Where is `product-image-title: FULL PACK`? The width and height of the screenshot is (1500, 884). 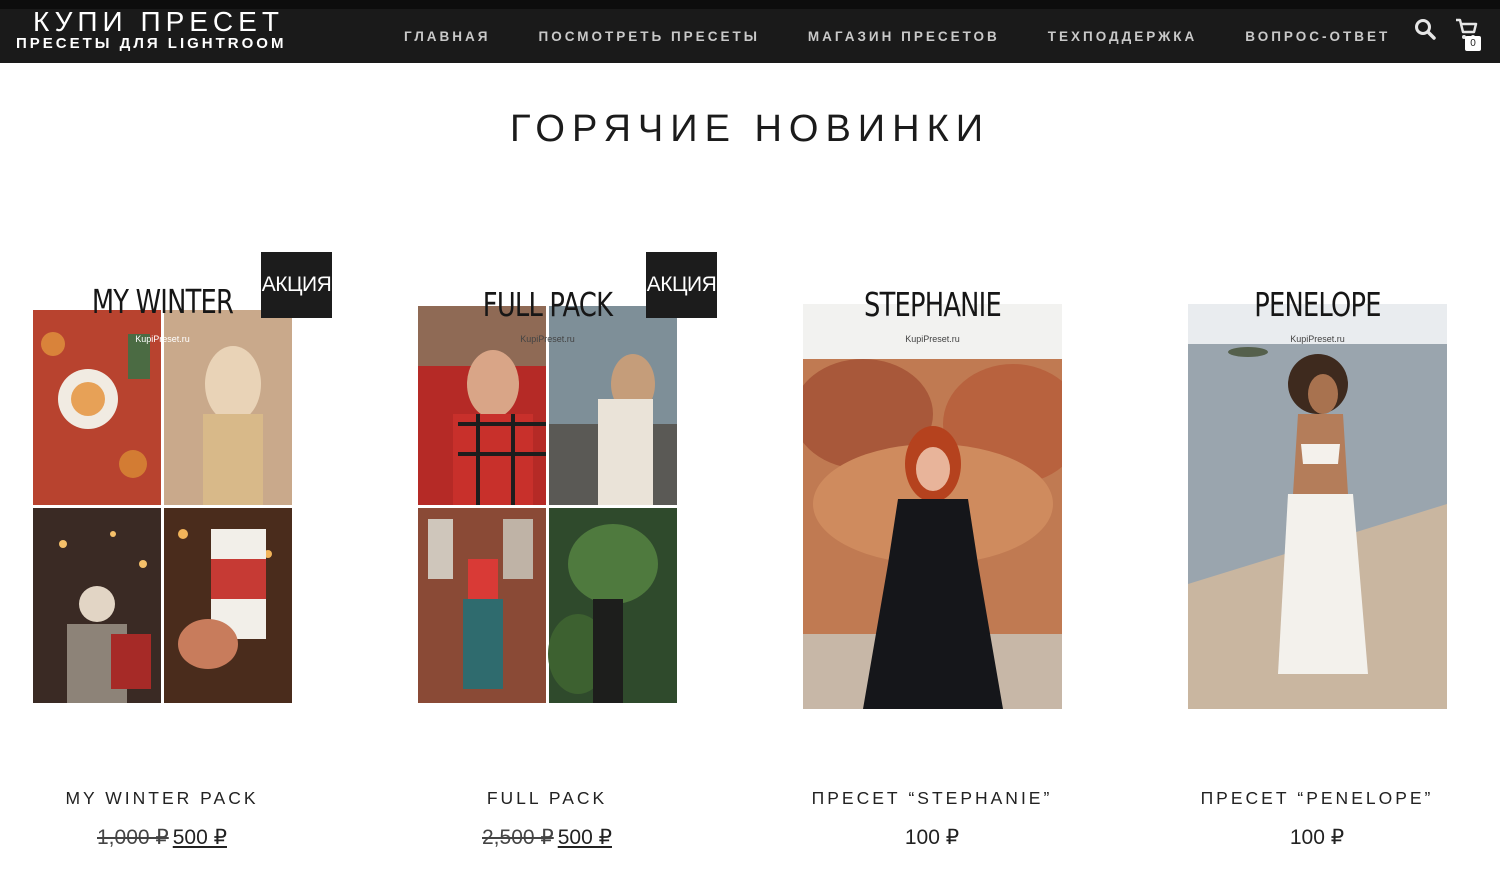 product-image-title: FULL PACK is located at coordinates (547, 304).